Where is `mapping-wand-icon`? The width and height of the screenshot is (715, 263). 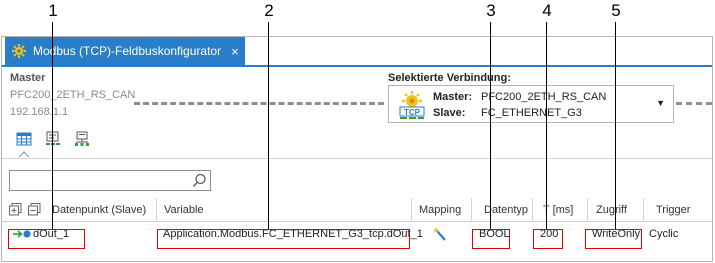
mapping-wand-icon is located at coordinates (441, 234).